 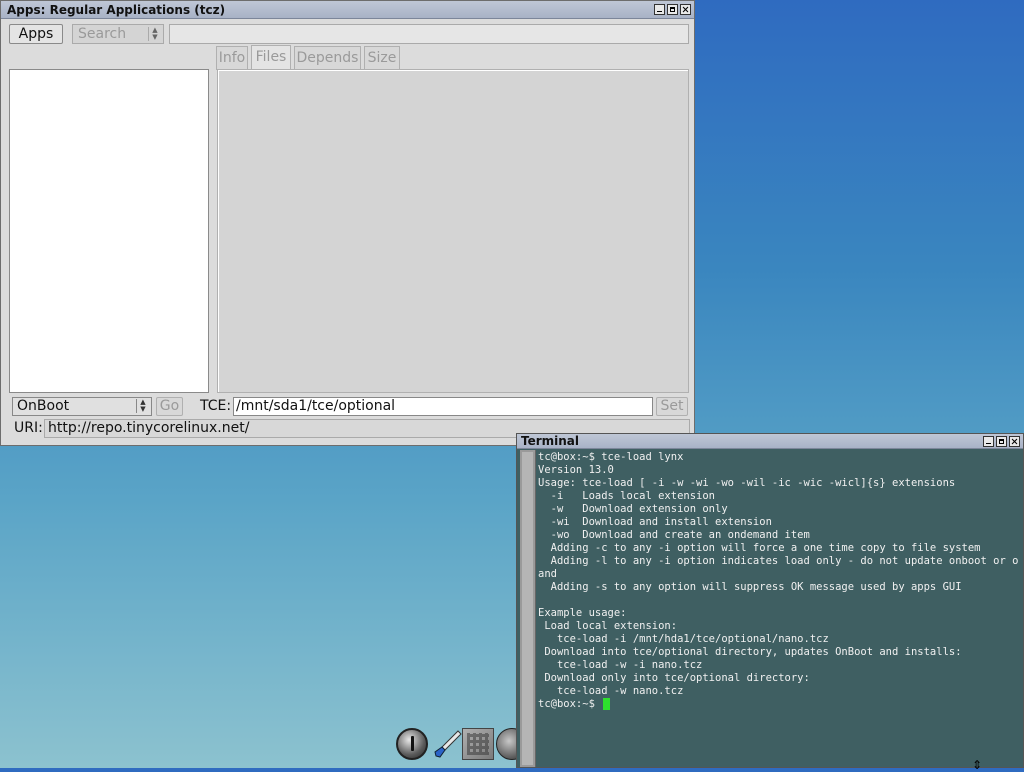 What do you see at coordinates (672, 406) in the screenshot?
I see `set-button: Set` at bounding box center [672, 406].